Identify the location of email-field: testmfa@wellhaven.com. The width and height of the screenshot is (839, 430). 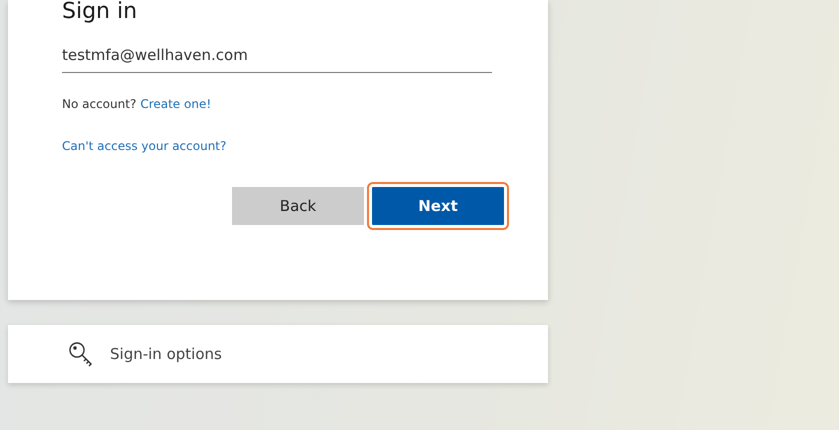
(277, 59).